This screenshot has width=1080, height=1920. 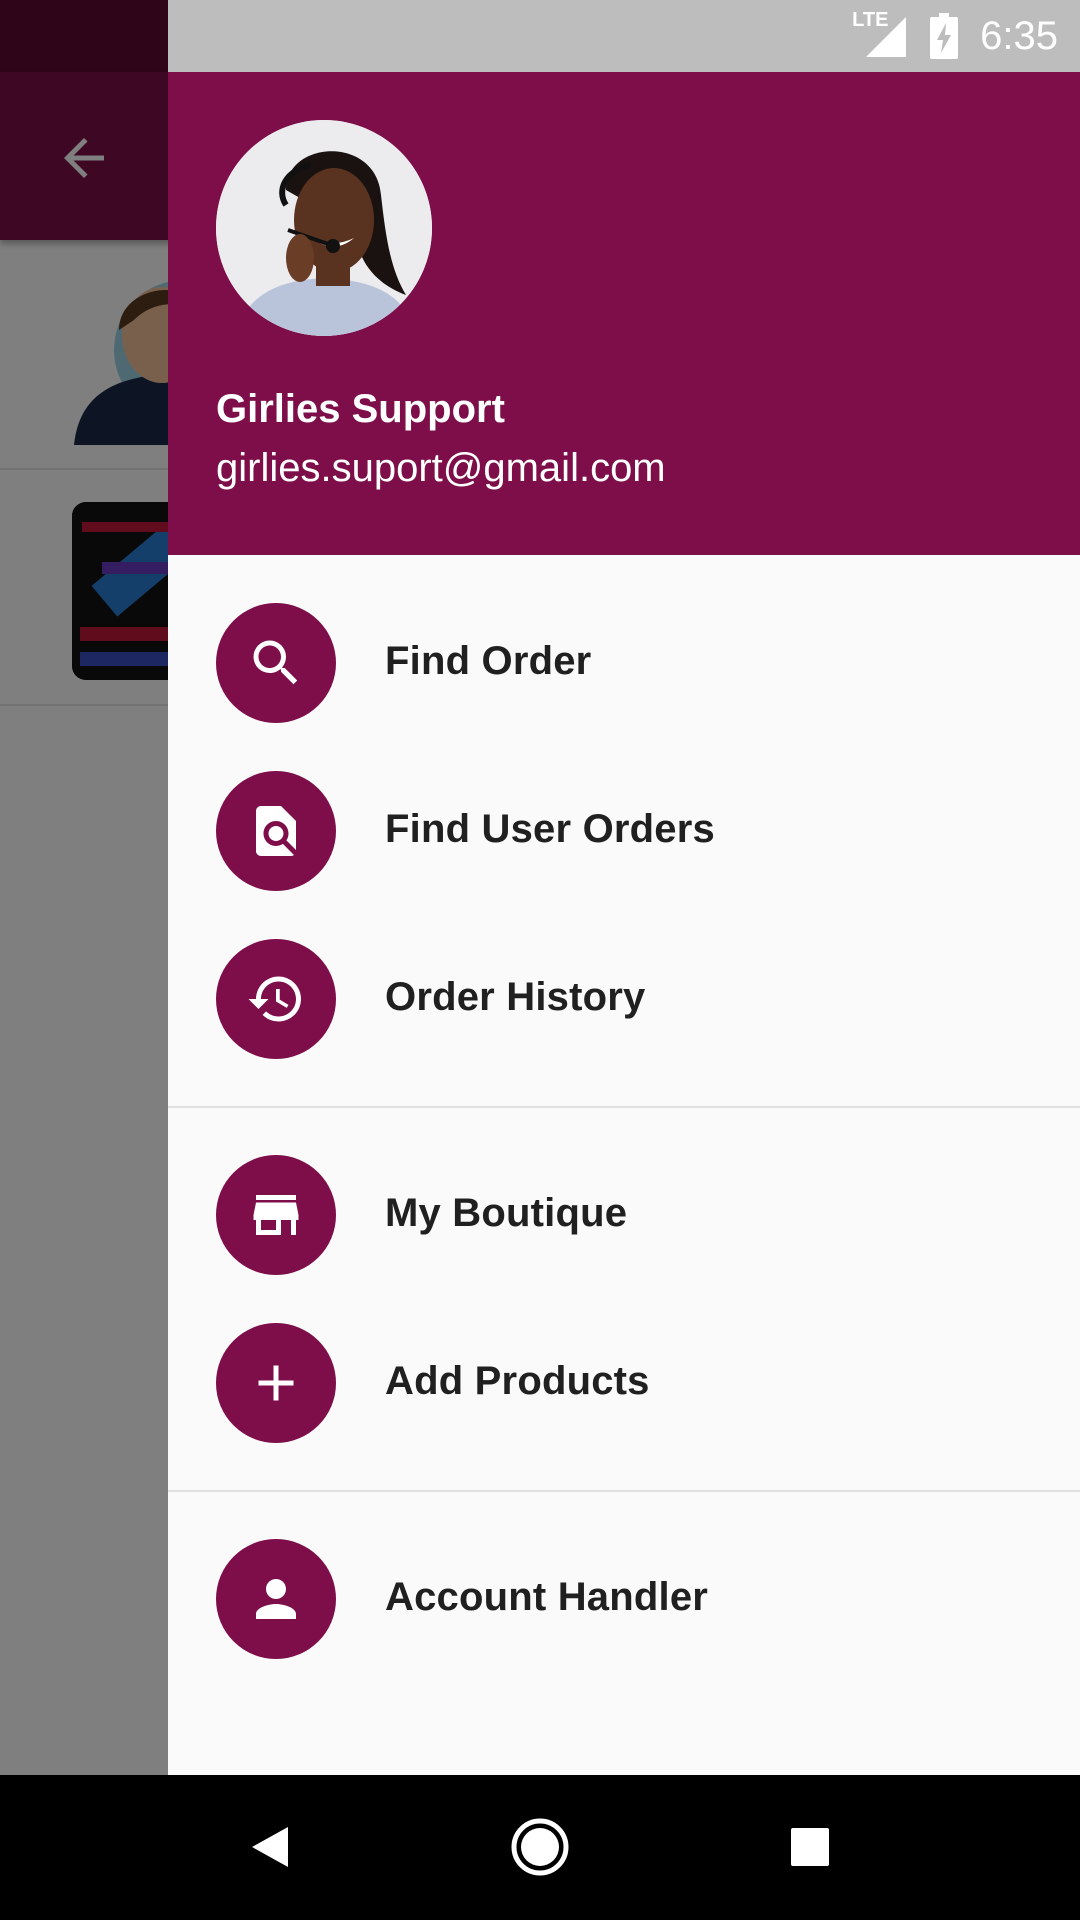 I want to click on status-bar: LTE 6:35, so click(x=624, y=36).